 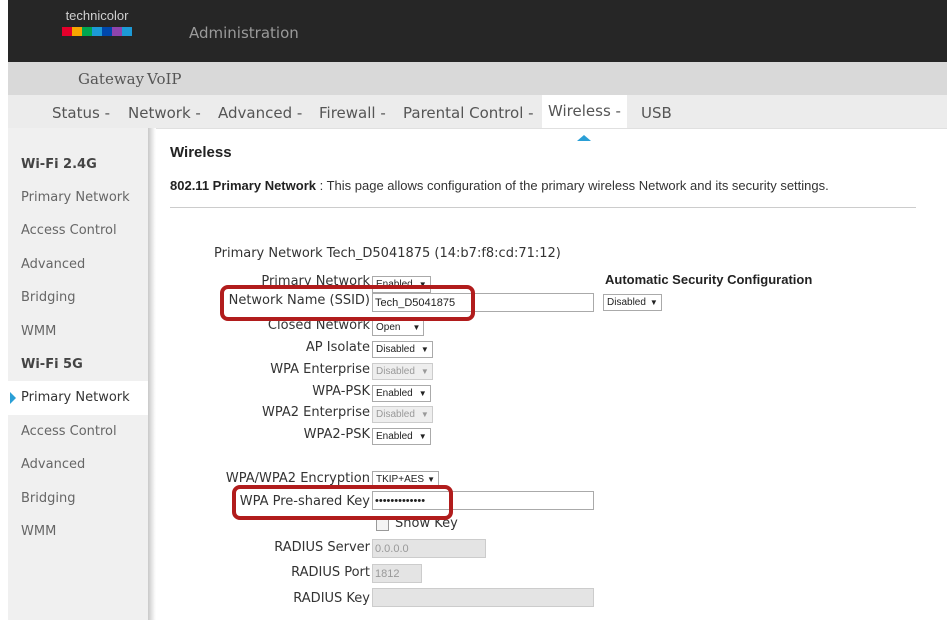 I want to click on active-arrow-icon, so click(x=13, y=398).